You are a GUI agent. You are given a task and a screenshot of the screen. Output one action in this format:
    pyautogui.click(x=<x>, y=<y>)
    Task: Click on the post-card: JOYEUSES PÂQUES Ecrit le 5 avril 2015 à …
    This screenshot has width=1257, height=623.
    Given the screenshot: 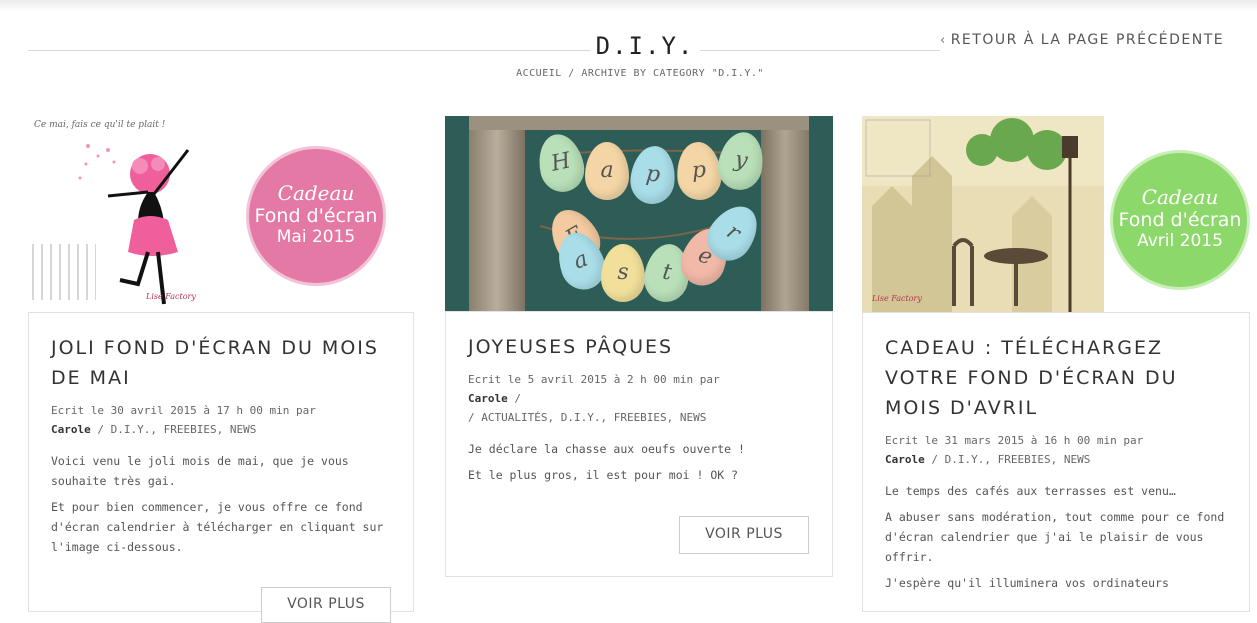 What is the action you would take?
    pyautogui.click(x=639, y=444)
    